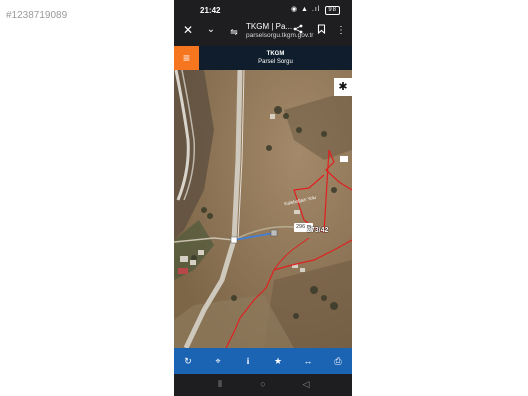 The height and width of the screenshot is (396, 528). What do you see at coordinates (263, 361) in the screenshot?
I see `map-toolbar: ↻ ⌖ i ★ ↔ ⎙` at bounding box center [263, 361].